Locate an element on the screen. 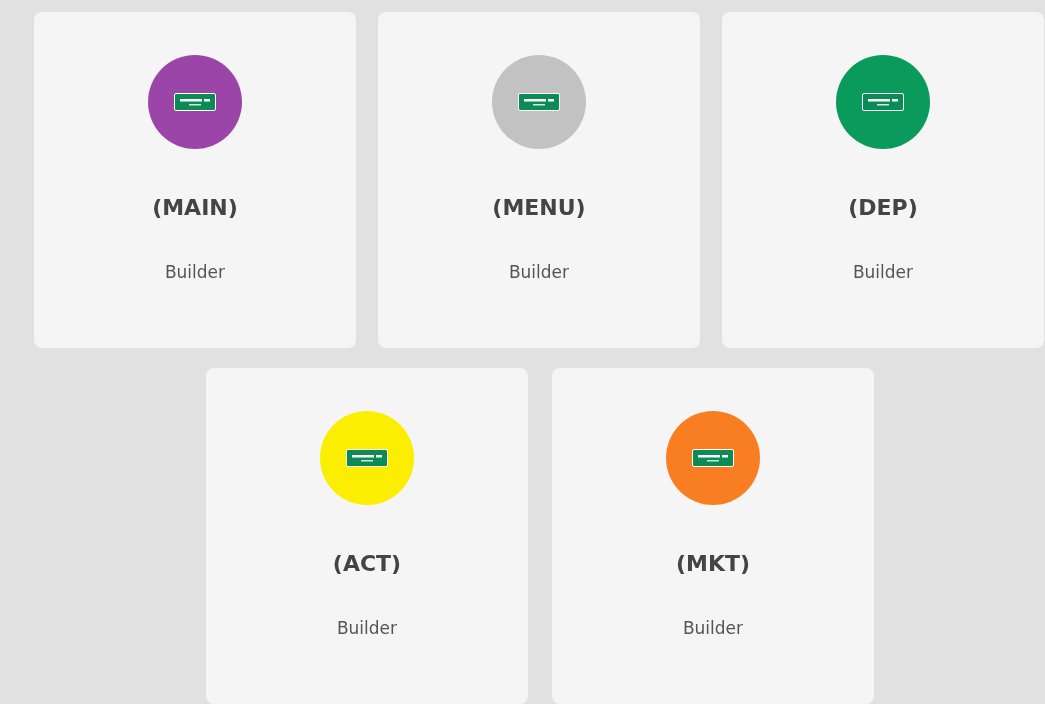 The height and width of the screenshot is (704, 1045). card-title: (DEP) is located at coordinates (883, 207).